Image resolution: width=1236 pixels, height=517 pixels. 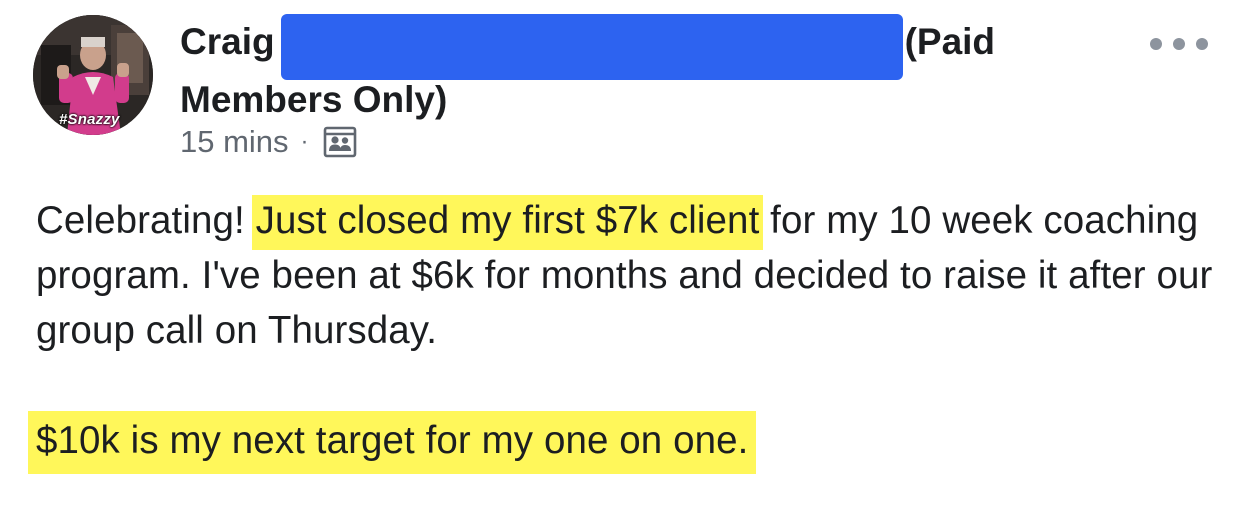 I want to click on author-name-link: Craig, so click(x=227, y=41).